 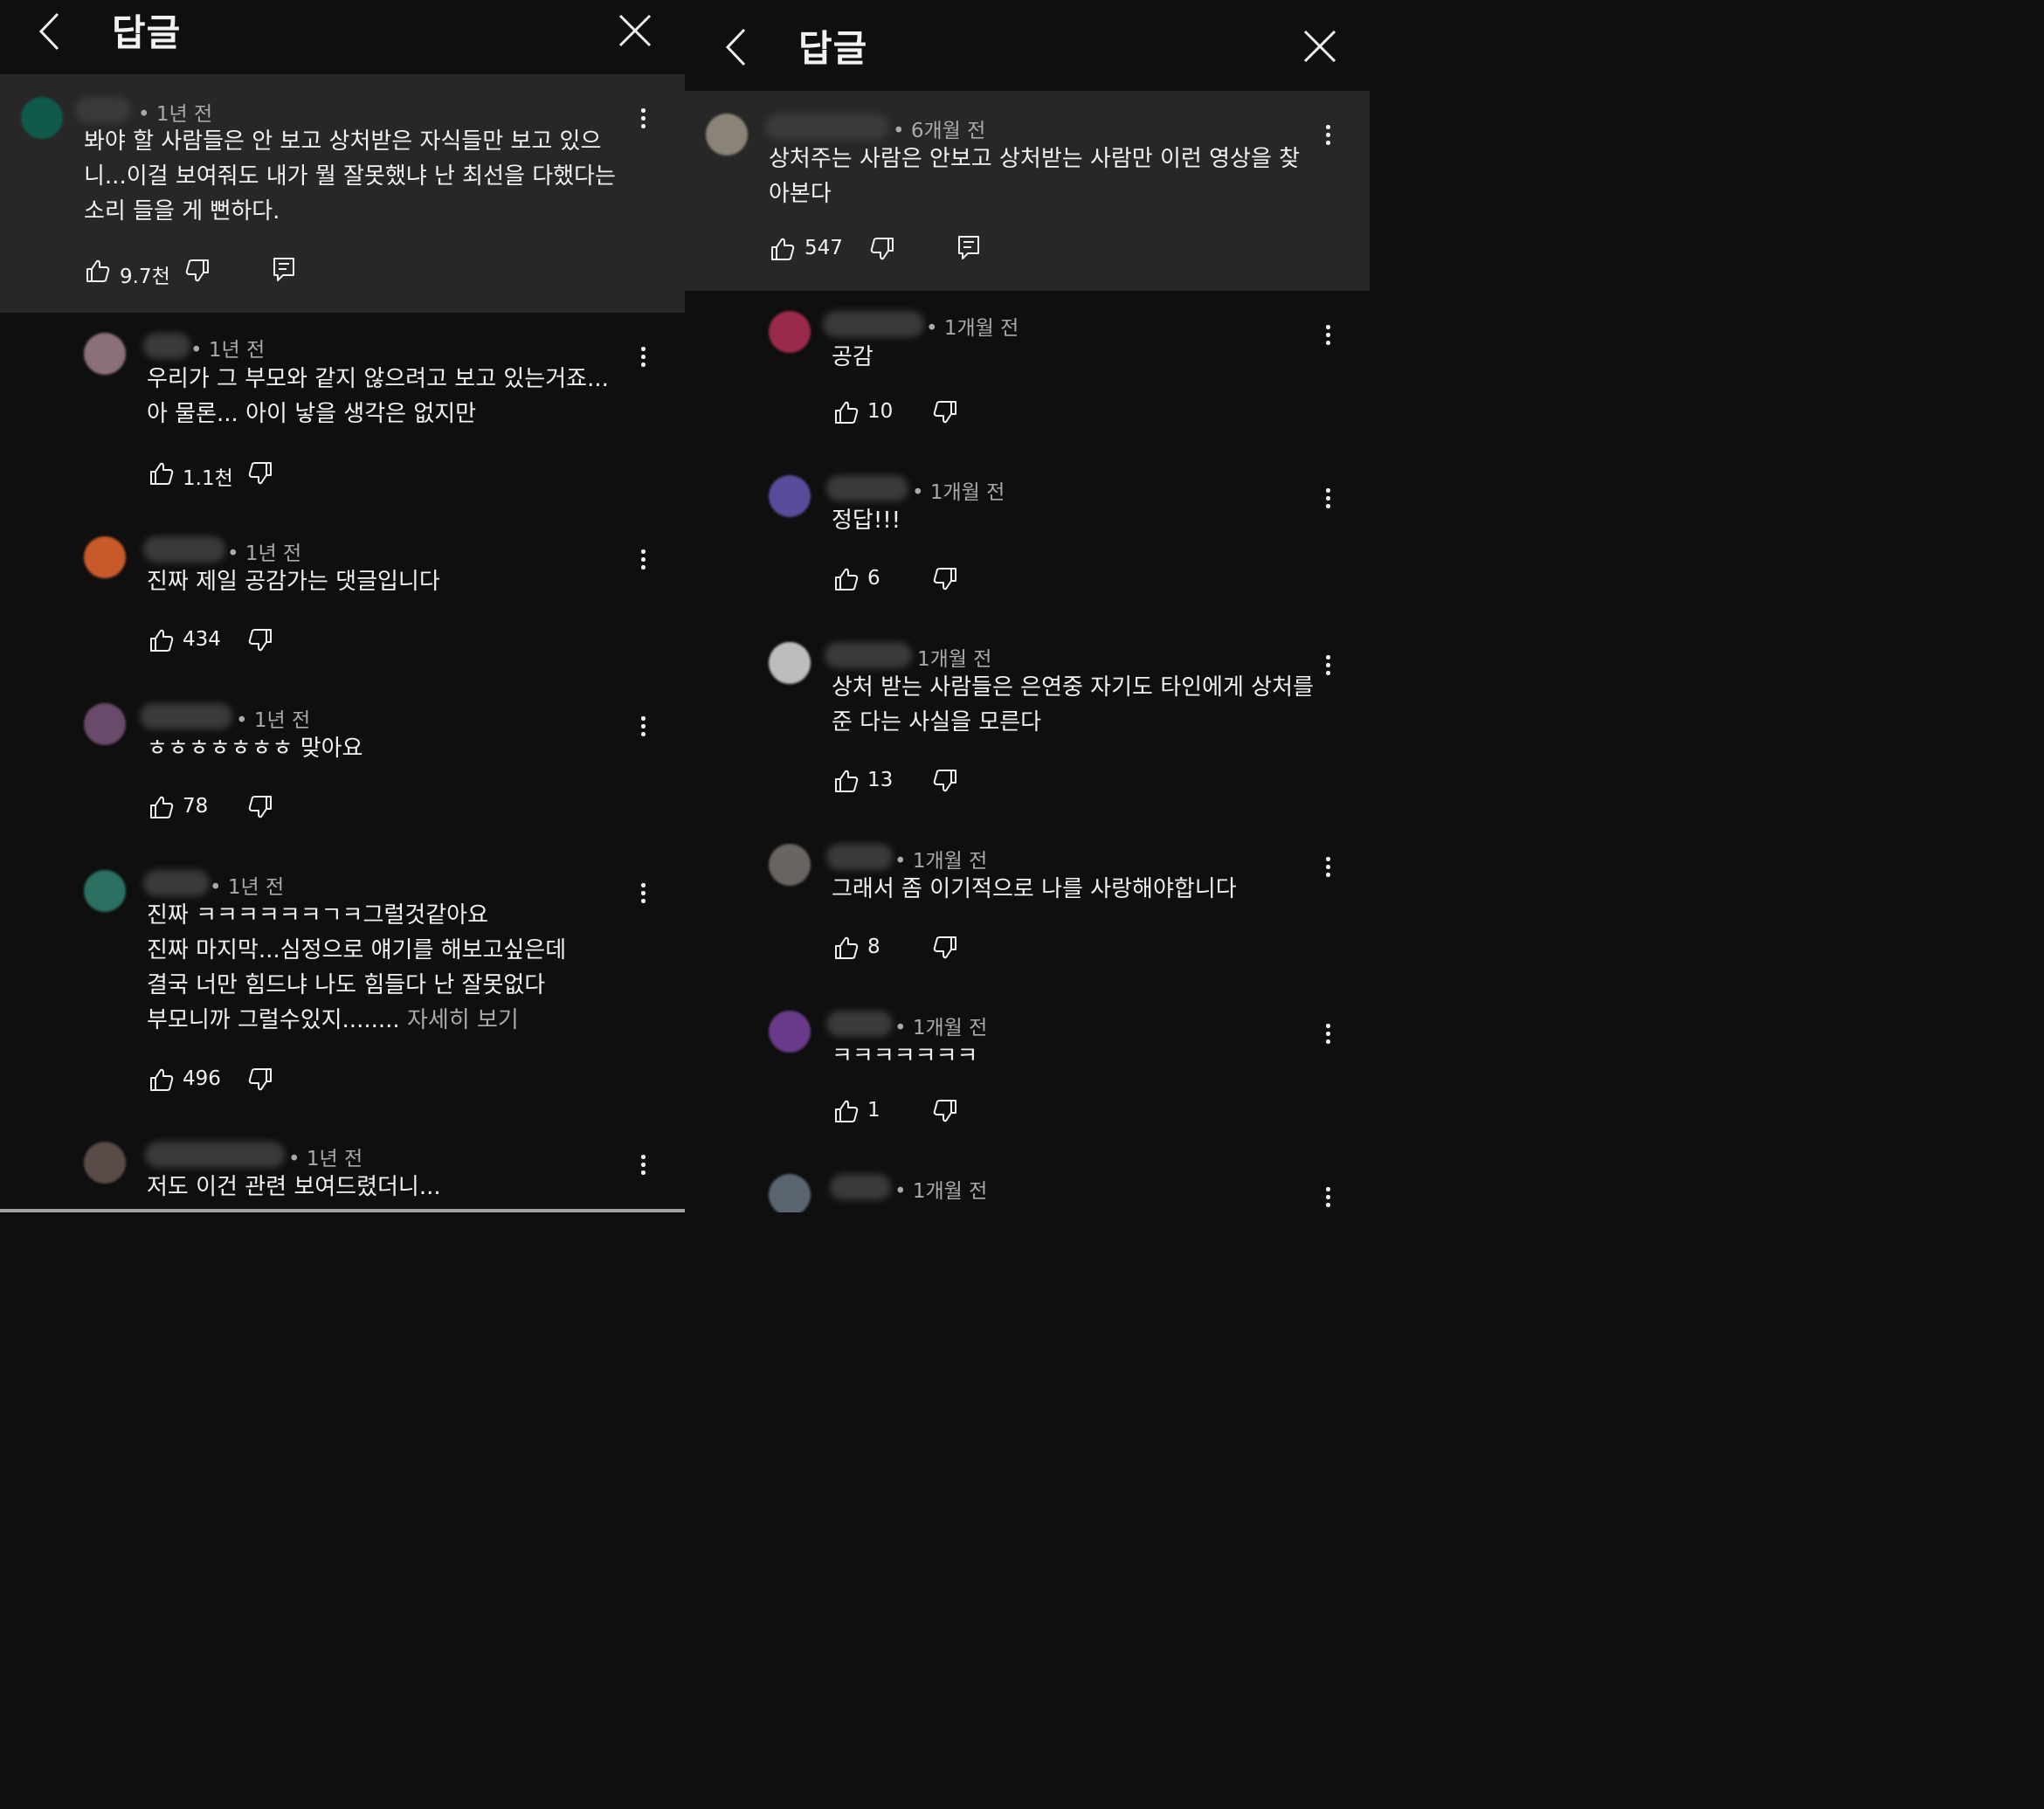 What do you see at coordinates (881, 411) in the screenshot?
I see `like-count: 10` at bounding box center [881, 411].